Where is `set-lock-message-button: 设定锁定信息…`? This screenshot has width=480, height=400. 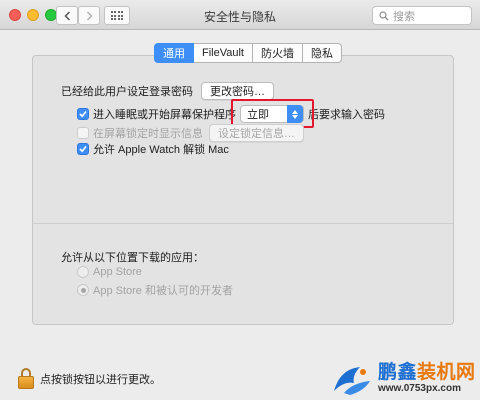
set-lock-message-button: 设定锁定信息… is located at coordinates (256, 133).